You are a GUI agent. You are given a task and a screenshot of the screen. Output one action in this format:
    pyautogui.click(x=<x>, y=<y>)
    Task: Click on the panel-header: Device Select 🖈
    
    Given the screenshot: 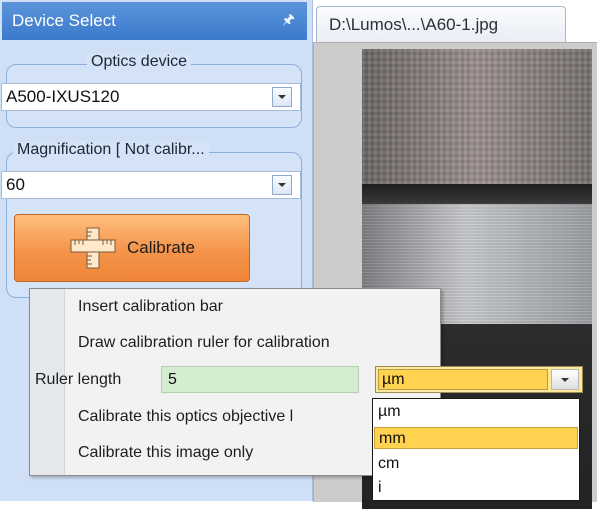 What is the action you would take?
    pyautogui.click(x=154, y=21)
    